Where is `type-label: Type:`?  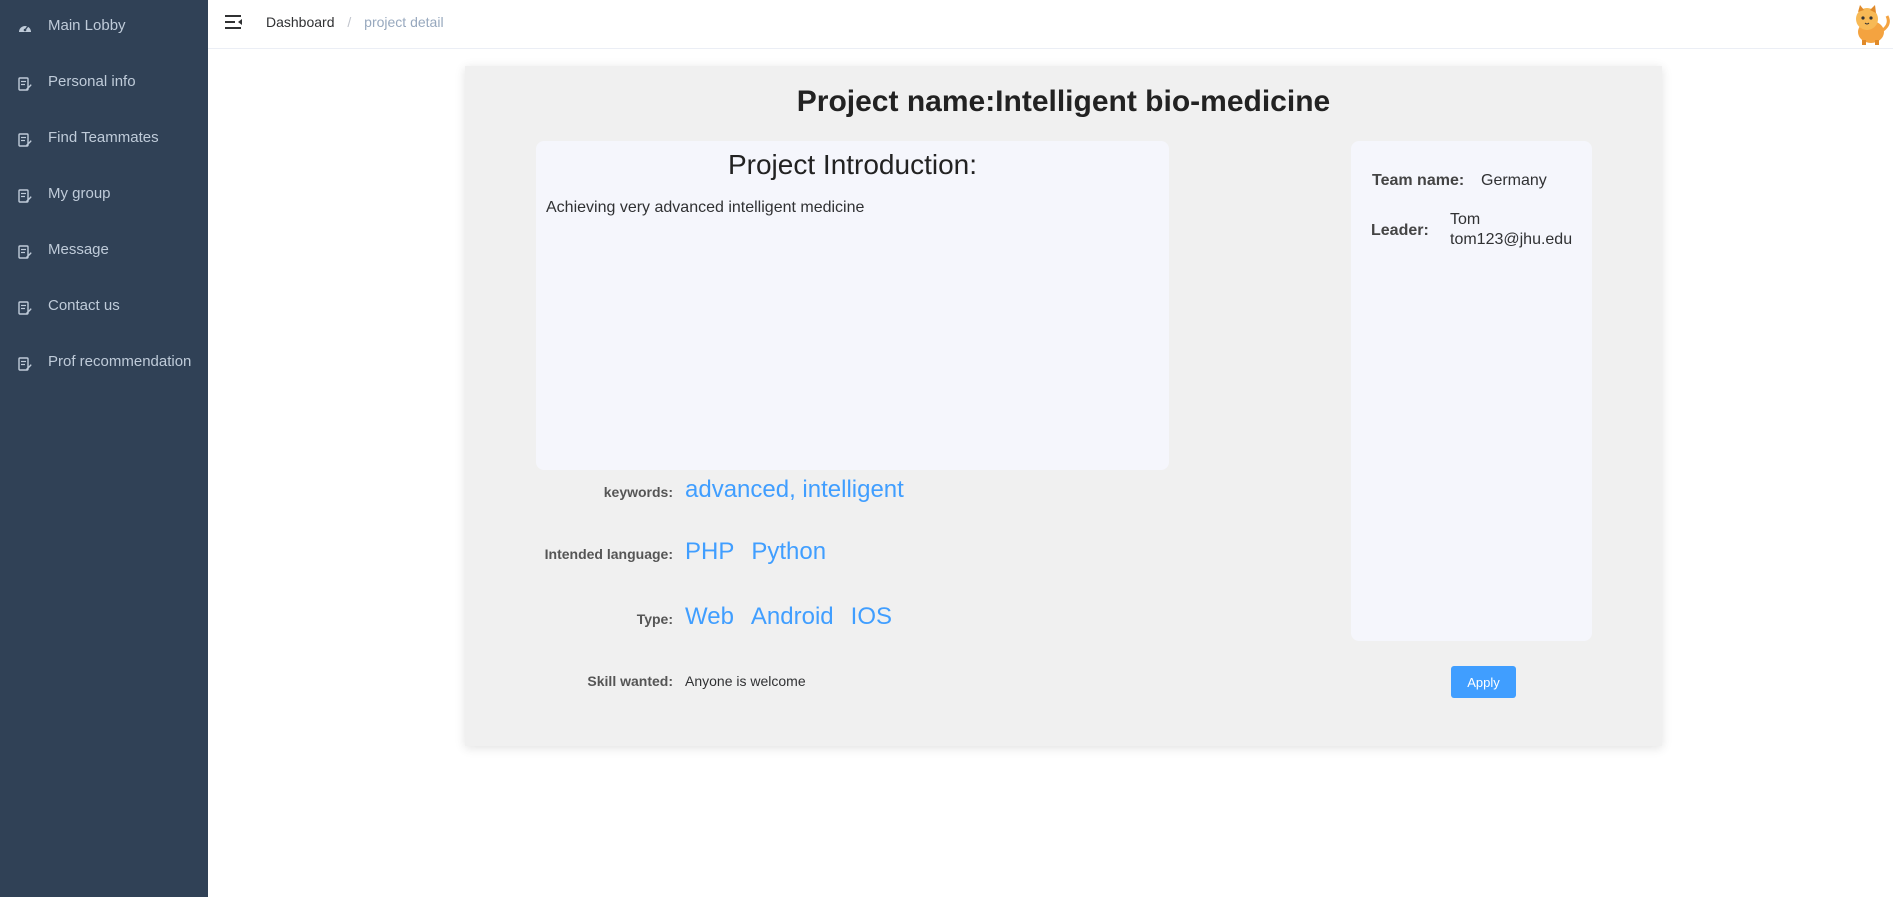
type-label: Type: is located at coordinates (654, 619).